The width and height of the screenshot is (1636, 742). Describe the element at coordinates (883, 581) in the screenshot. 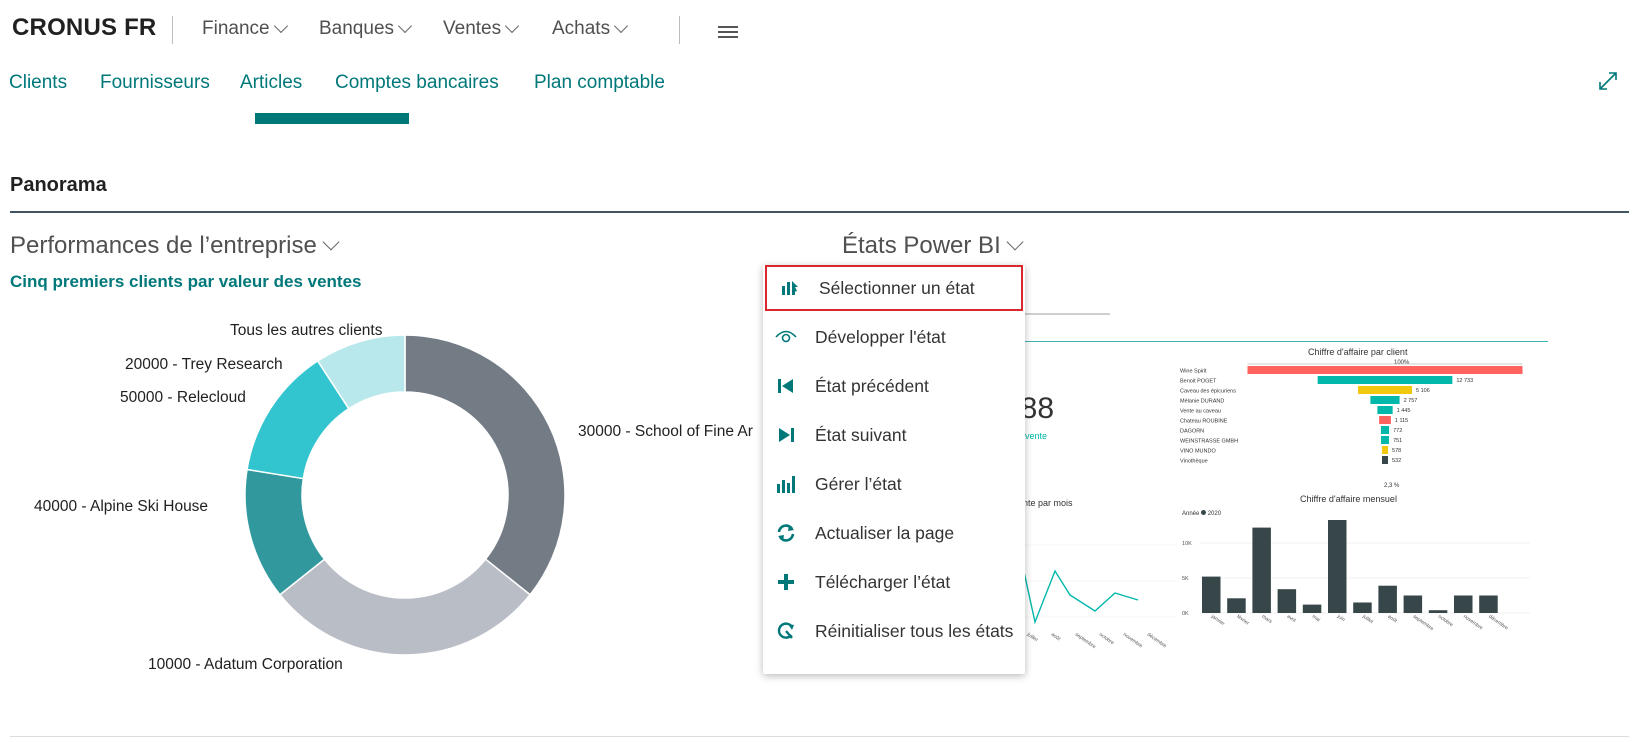

I see `menu-item-label: Télécharger l’état` at that location.